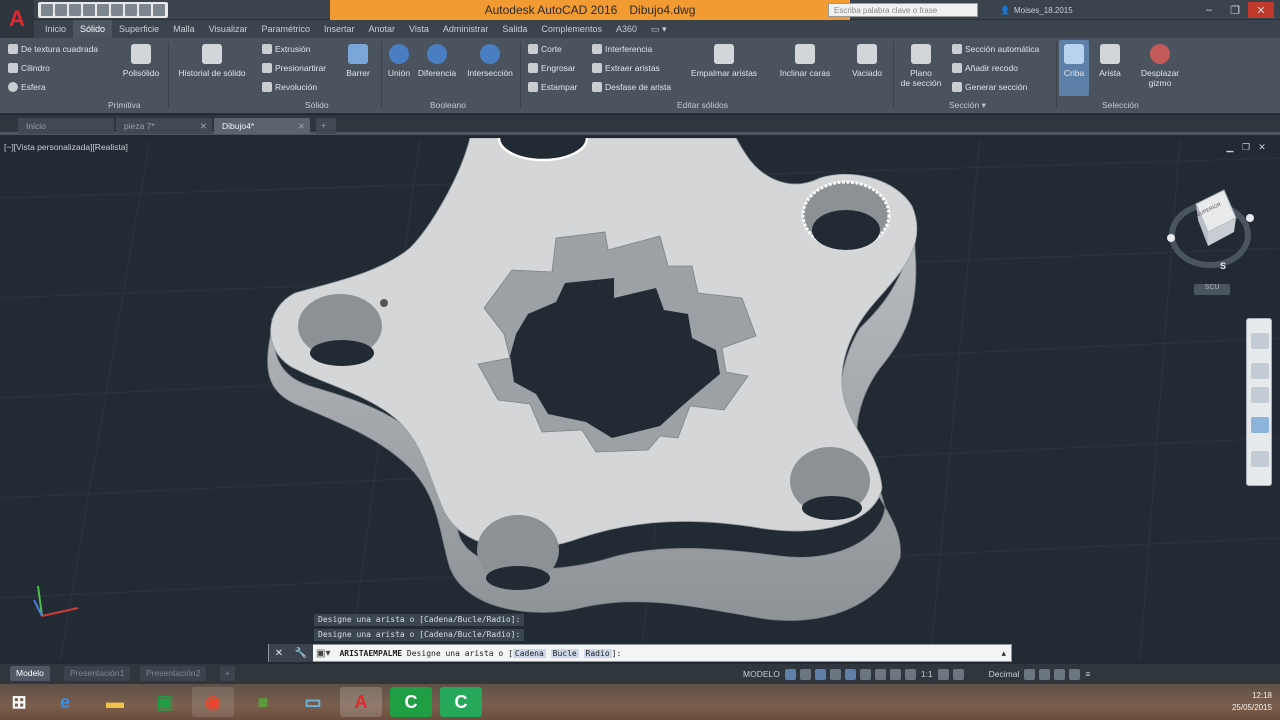 The width and height of the screenshot is (1280, 720). I want to click on wcs-menu: SCU, so click(1212, 289).